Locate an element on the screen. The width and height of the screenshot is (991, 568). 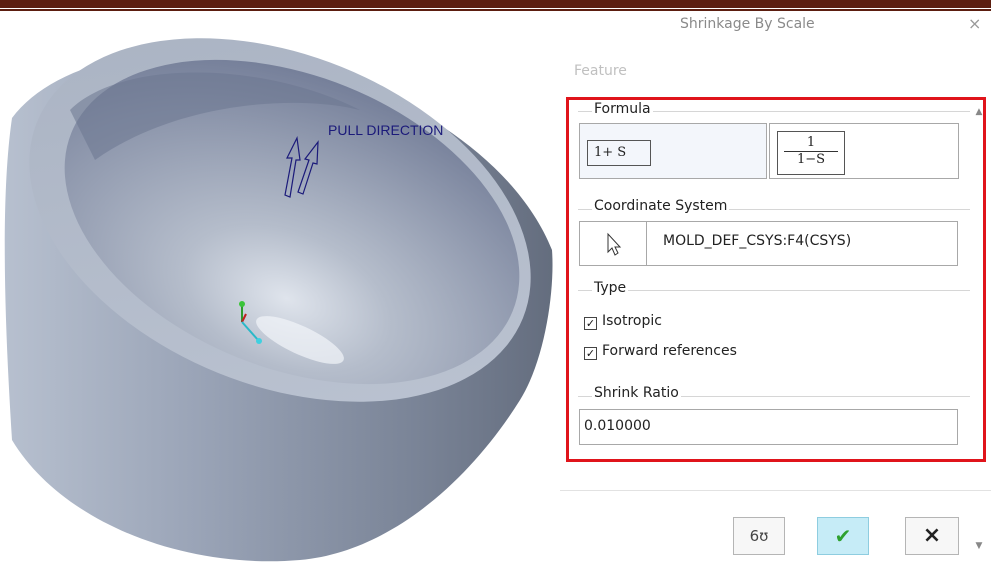
cancel-x-icon: × is located at coordinates (932, 535).